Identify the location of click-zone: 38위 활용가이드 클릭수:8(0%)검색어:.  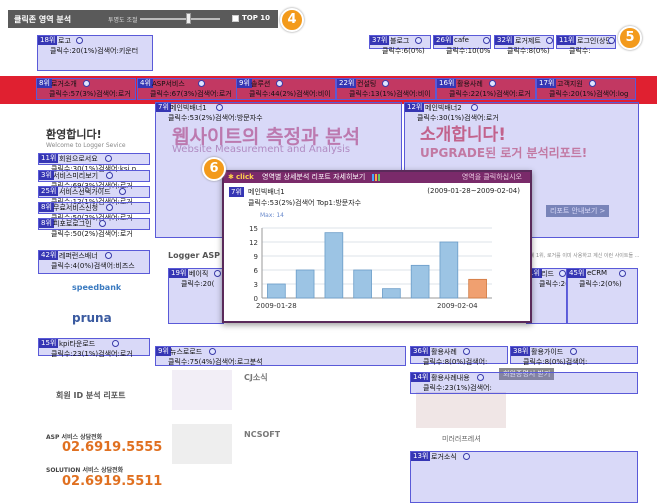
(574, 356).